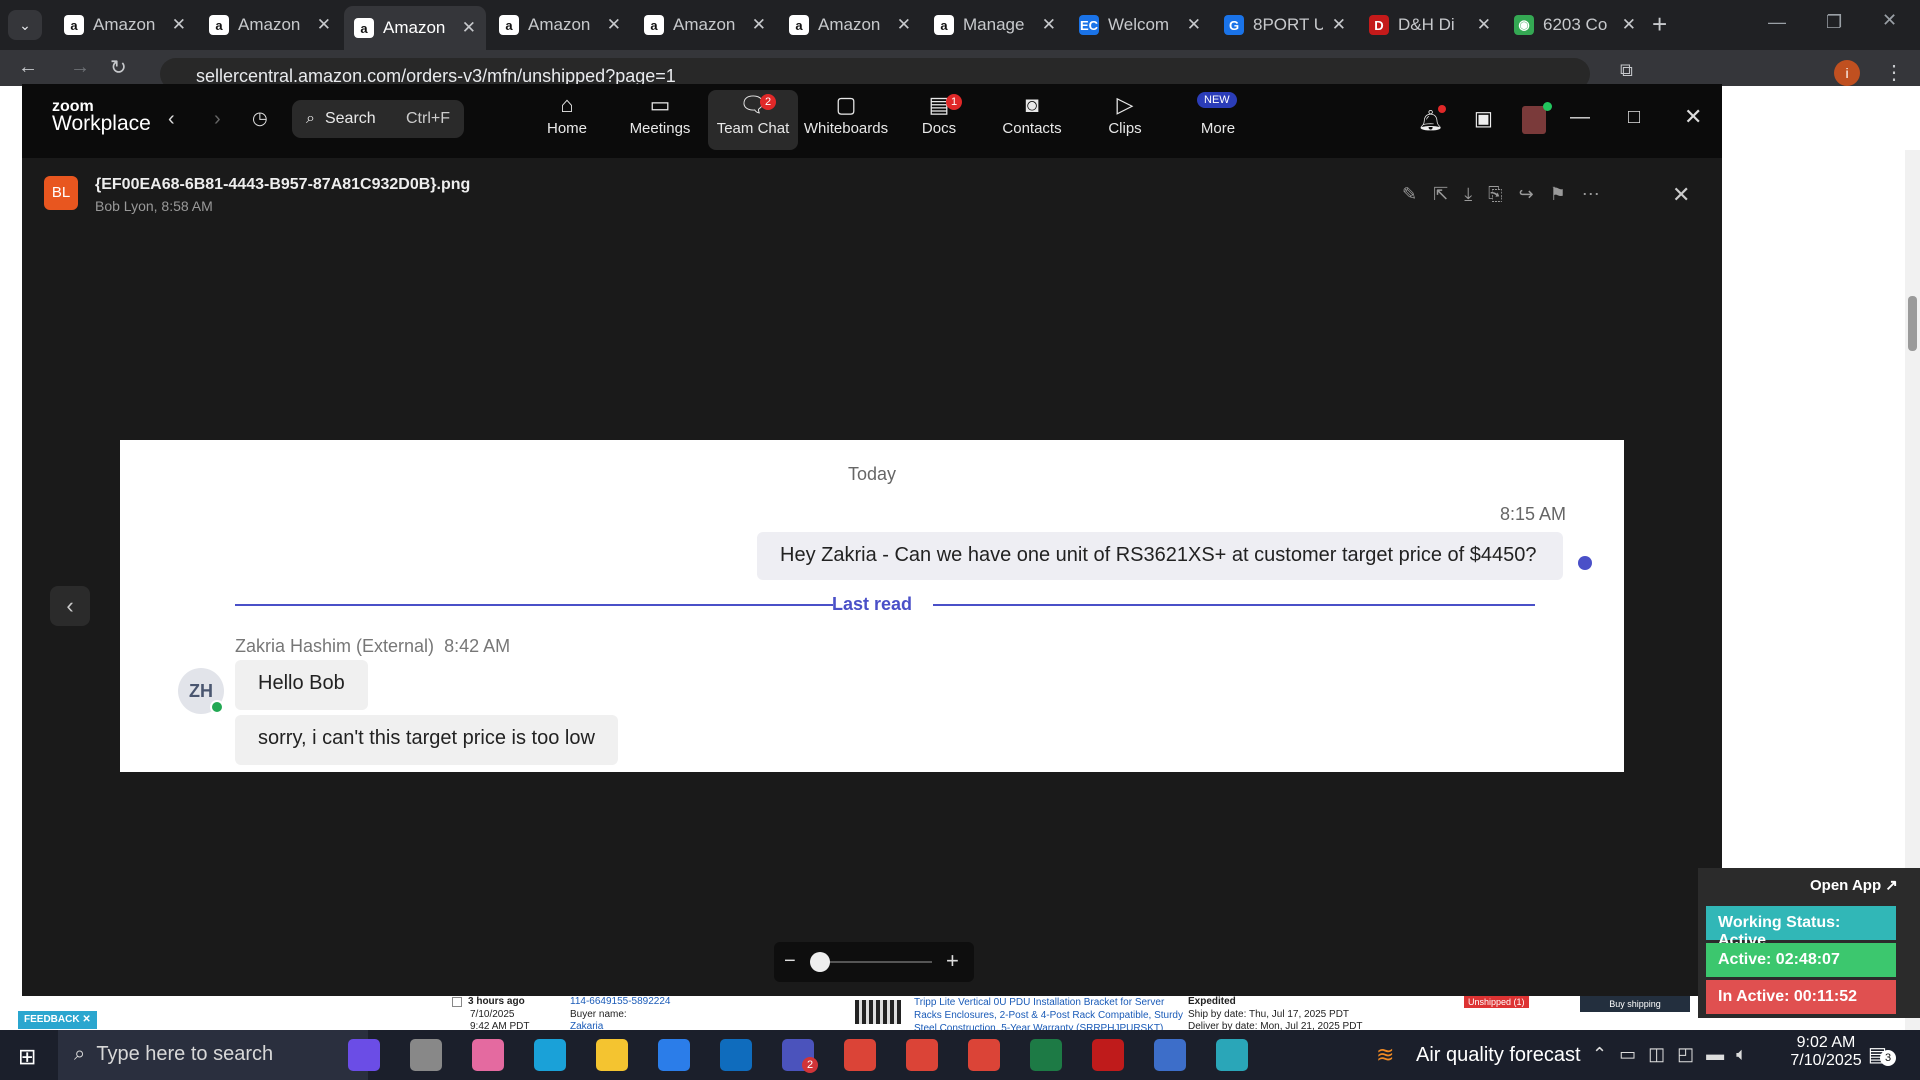  What do you see at coordinates (260, 118) in the screenshot?
I see `history-icon: ◷` at bounding box center [260, 118].